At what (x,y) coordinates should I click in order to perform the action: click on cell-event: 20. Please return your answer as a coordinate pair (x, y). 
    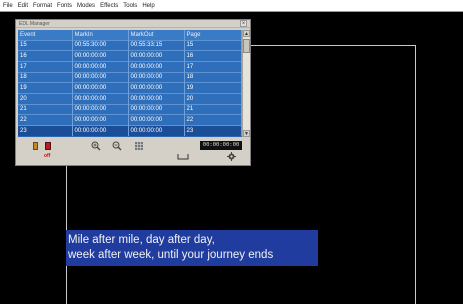
    Looking at the image, I should click on (45, 98).